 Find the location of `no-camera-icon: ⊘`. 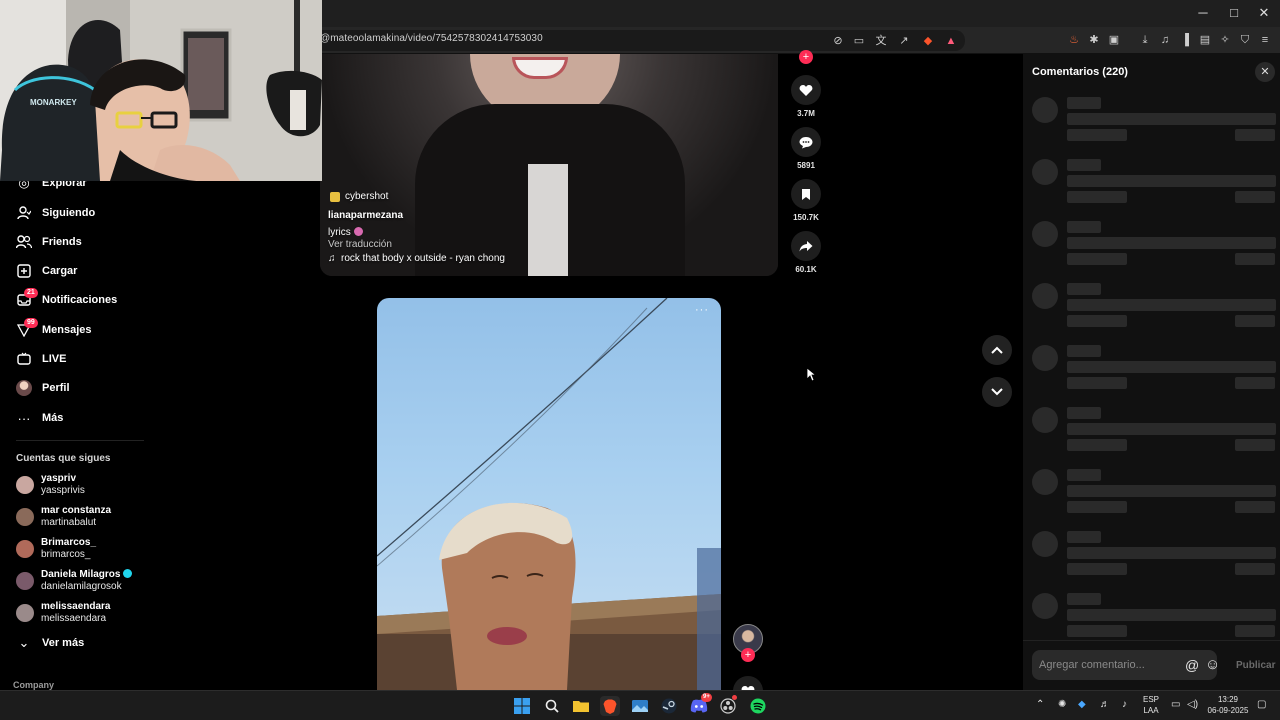

no-camera-icon: ⊘ is located at coordinates (838, 41).